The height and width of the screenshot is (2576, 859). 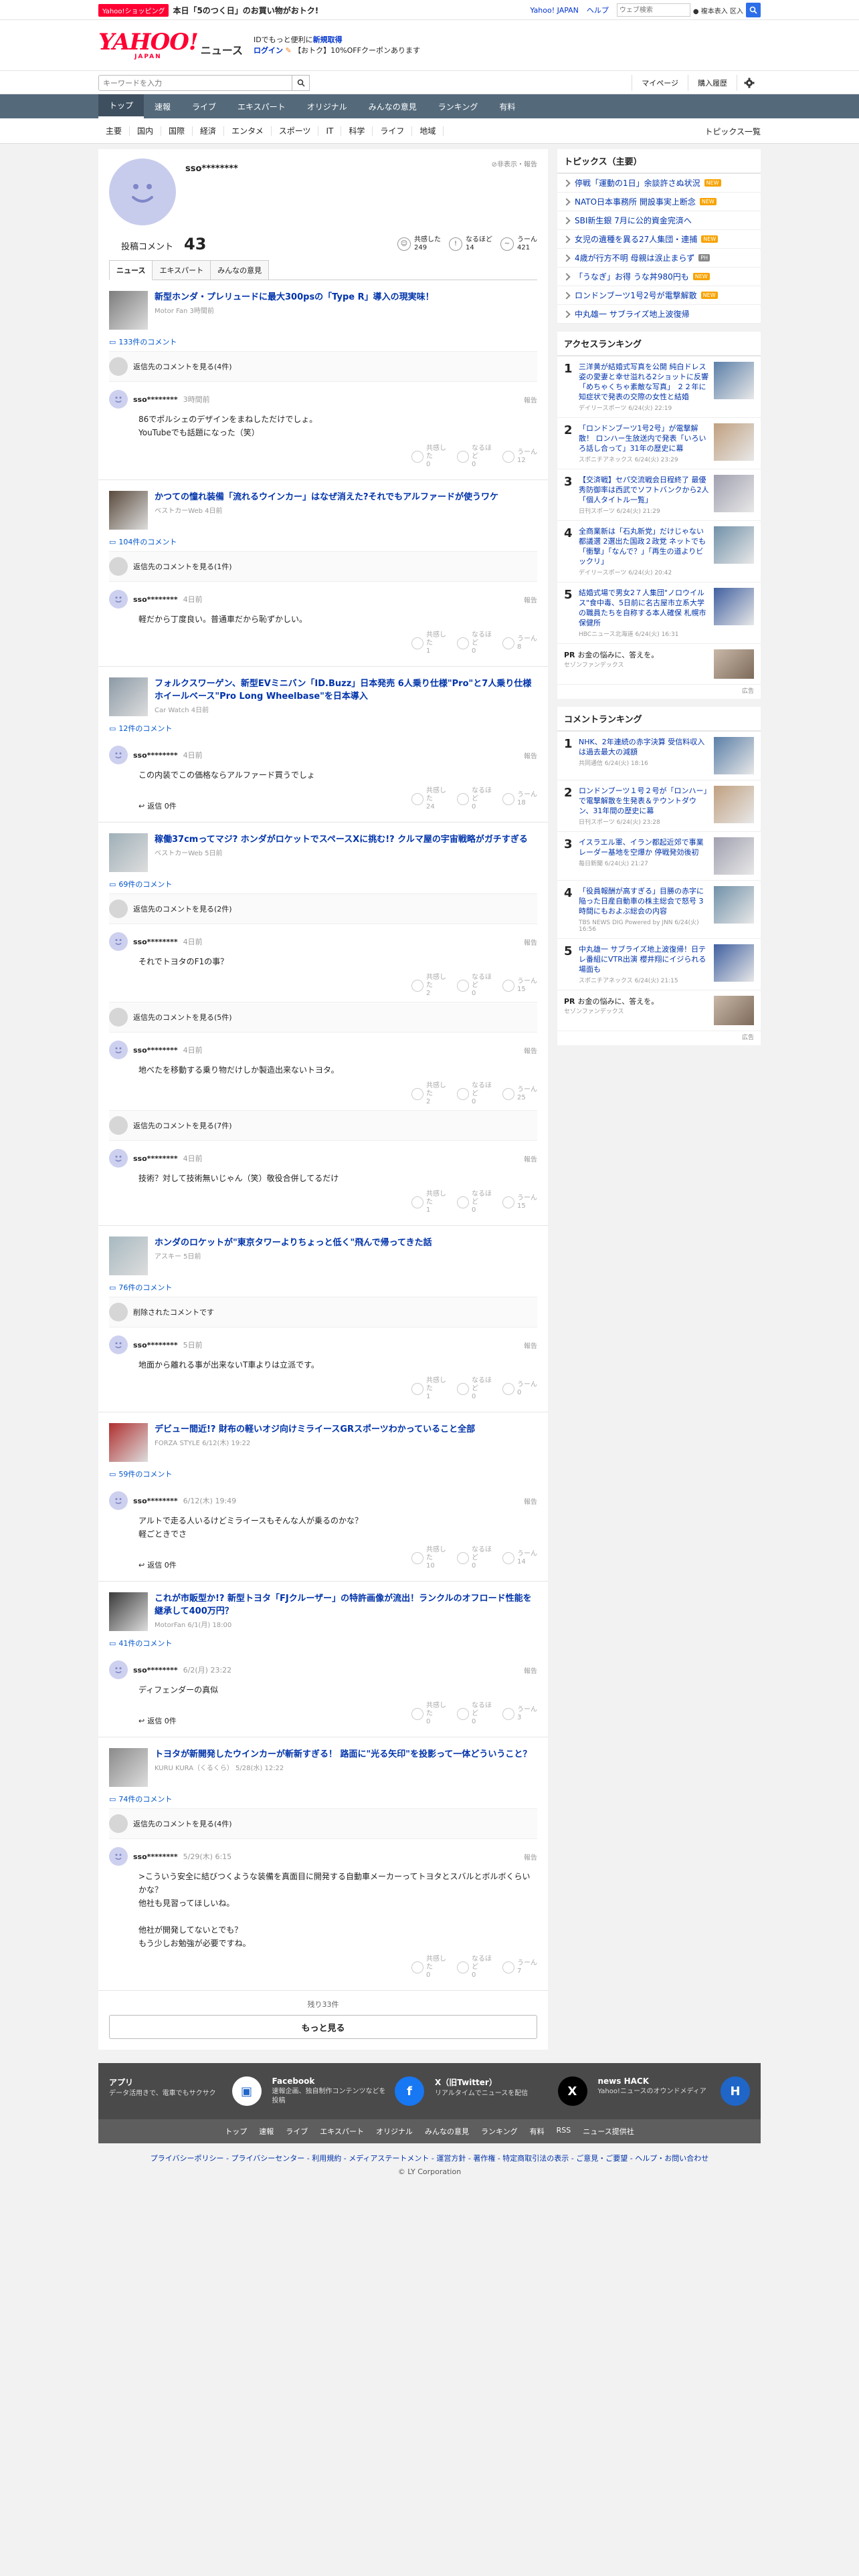 I want to click on reaction-button: うーん 14, so click(x=519, y=1558).